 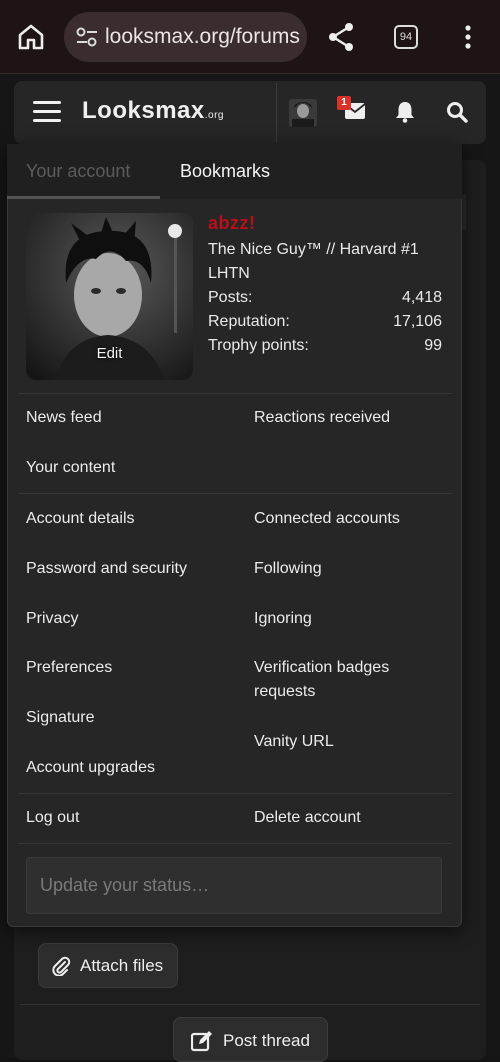 What do you see at coordinates (258, 345) in the screenshot?
I see `stat-label: Trophy points:` at bounding box center [258, 345].